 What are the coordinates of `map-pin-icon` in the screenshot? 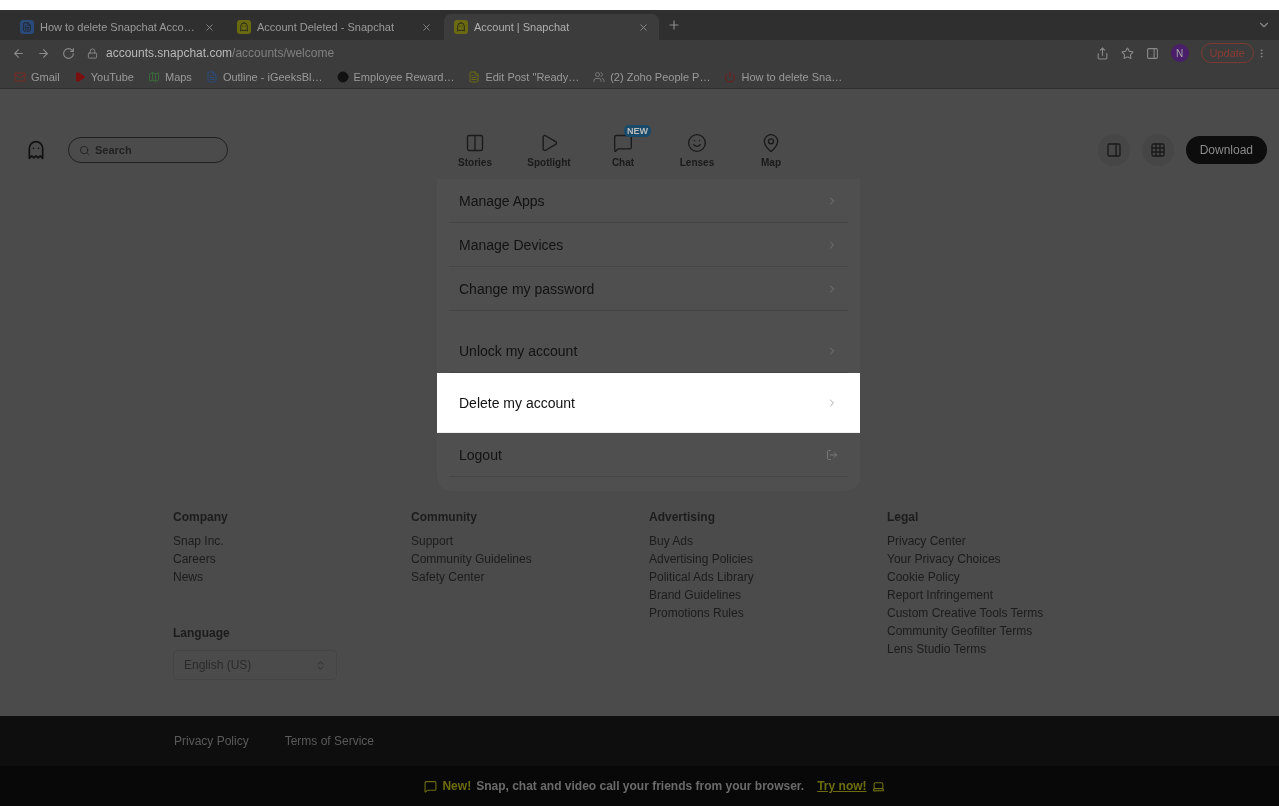 It's located at (771, 142).